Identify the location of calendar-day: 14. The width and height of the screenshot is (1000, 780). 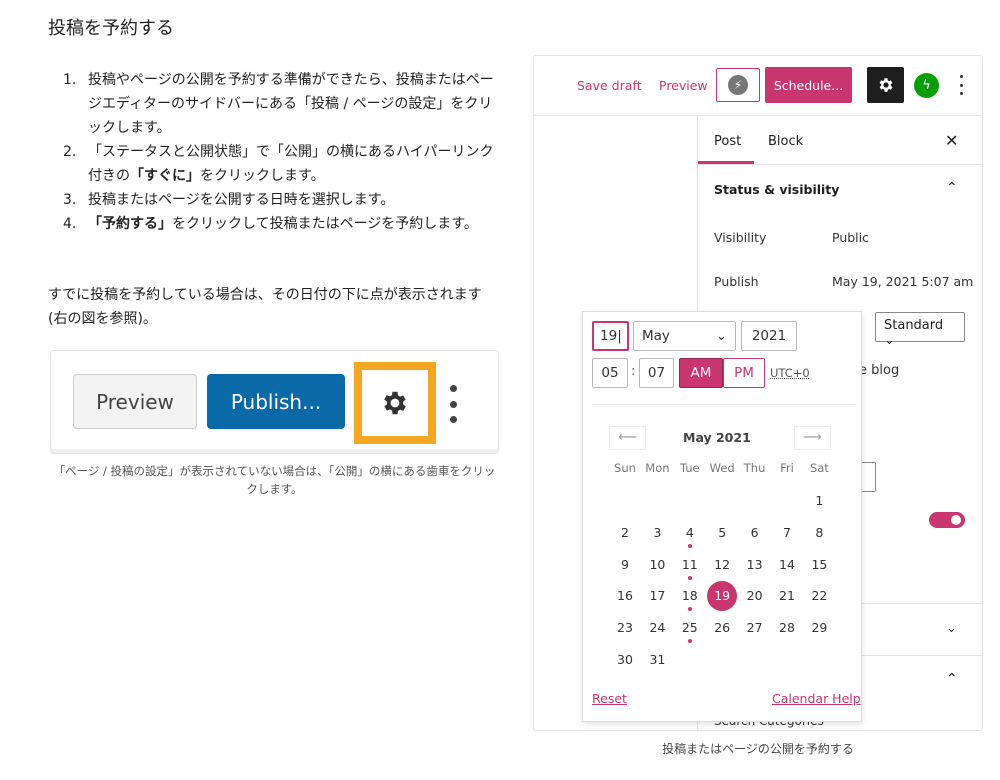
(787, 565).